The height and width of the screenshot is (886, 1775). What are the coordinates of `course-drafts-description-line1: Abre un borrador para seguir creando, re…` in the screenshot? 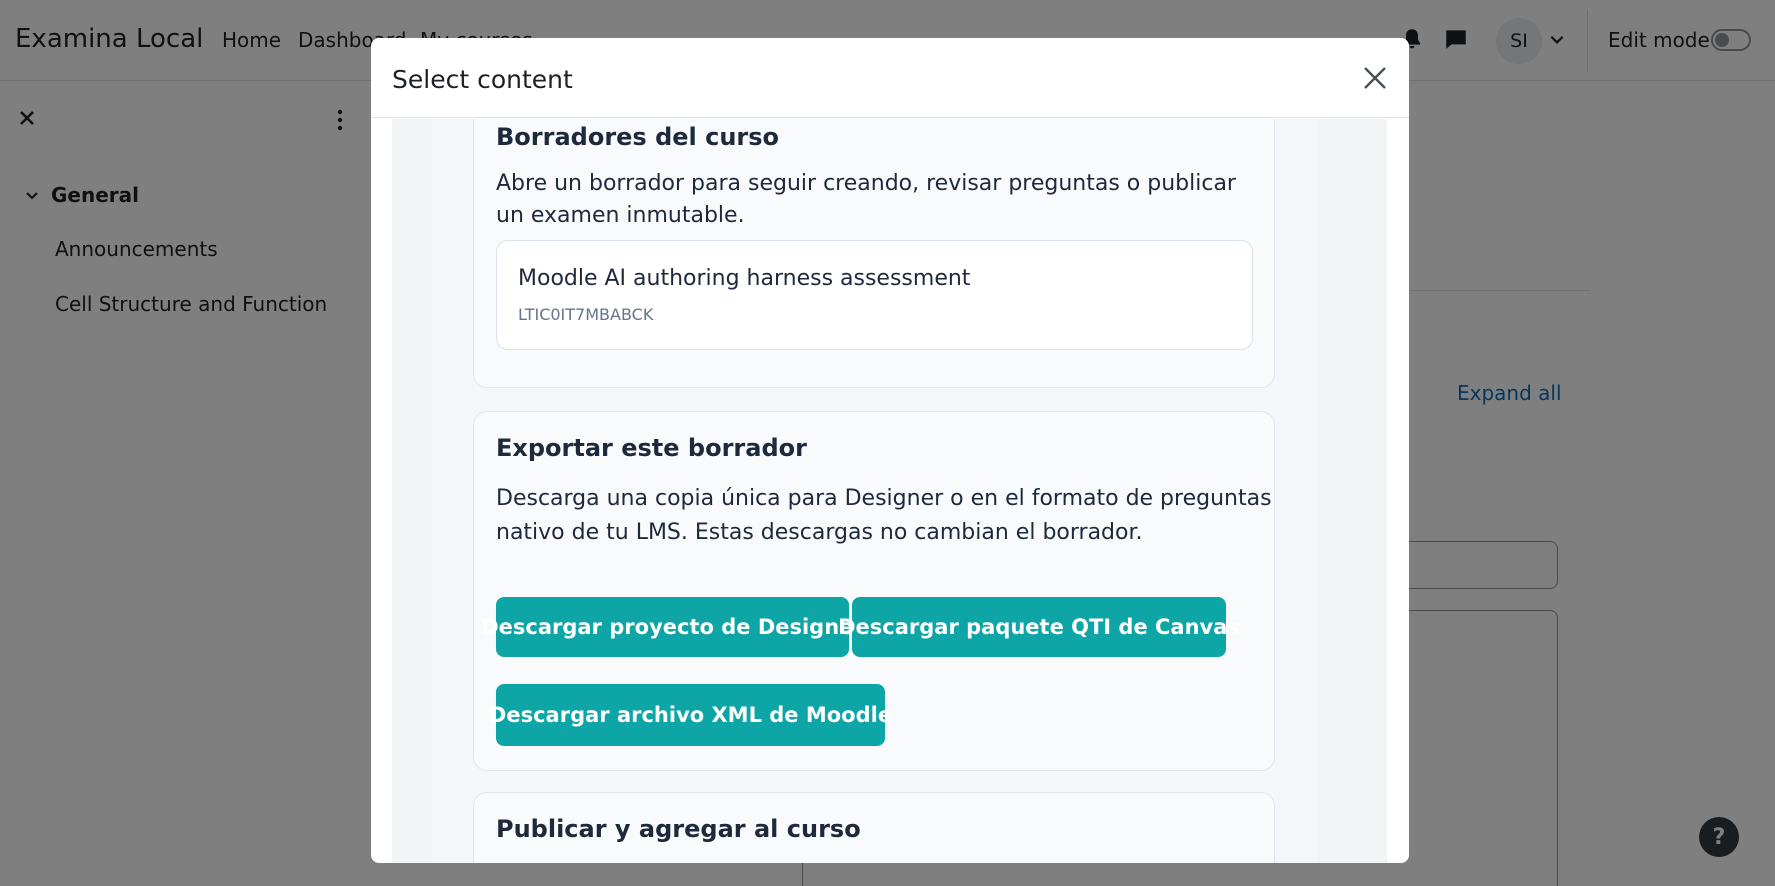 It's located at (866, 183).